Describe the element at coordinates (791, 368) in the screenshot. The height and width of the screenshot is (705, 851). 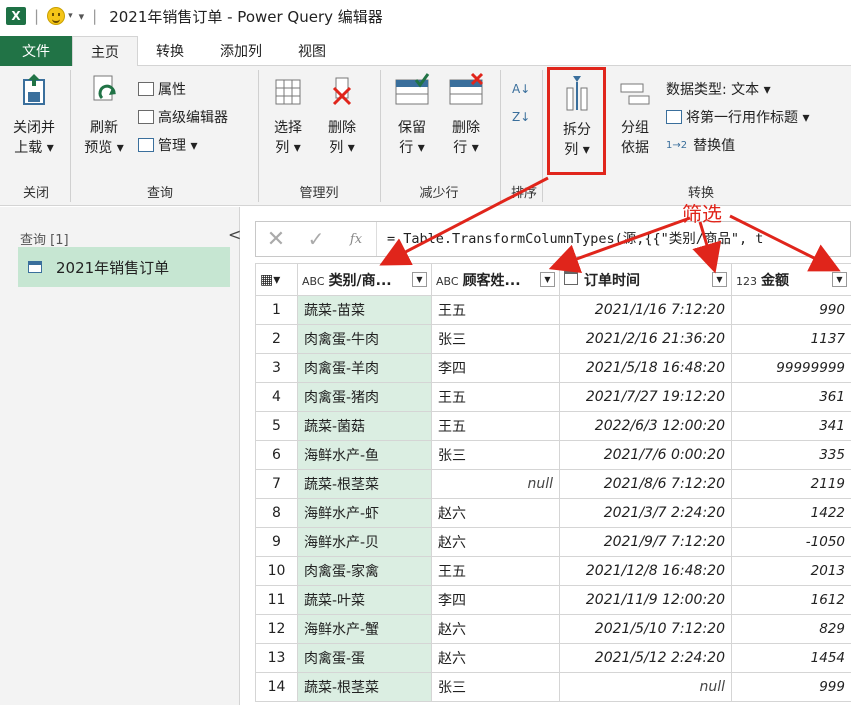
I see `cell-amount: 99999999` at that location.